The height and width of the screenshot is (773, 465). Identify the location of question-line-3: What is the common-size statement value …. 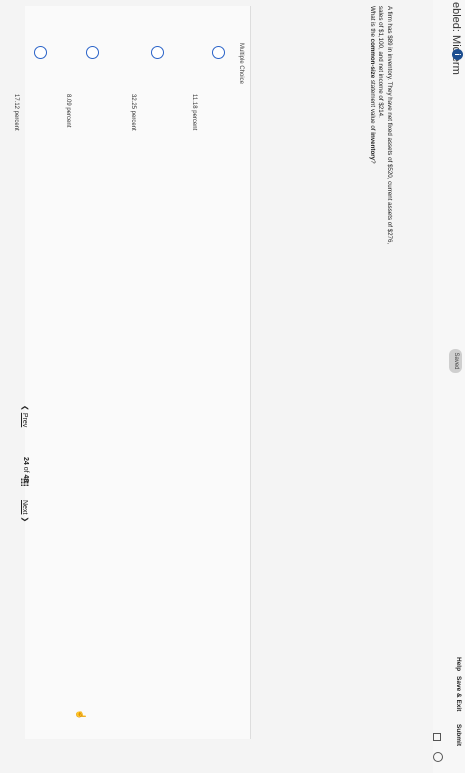
(372, 85).